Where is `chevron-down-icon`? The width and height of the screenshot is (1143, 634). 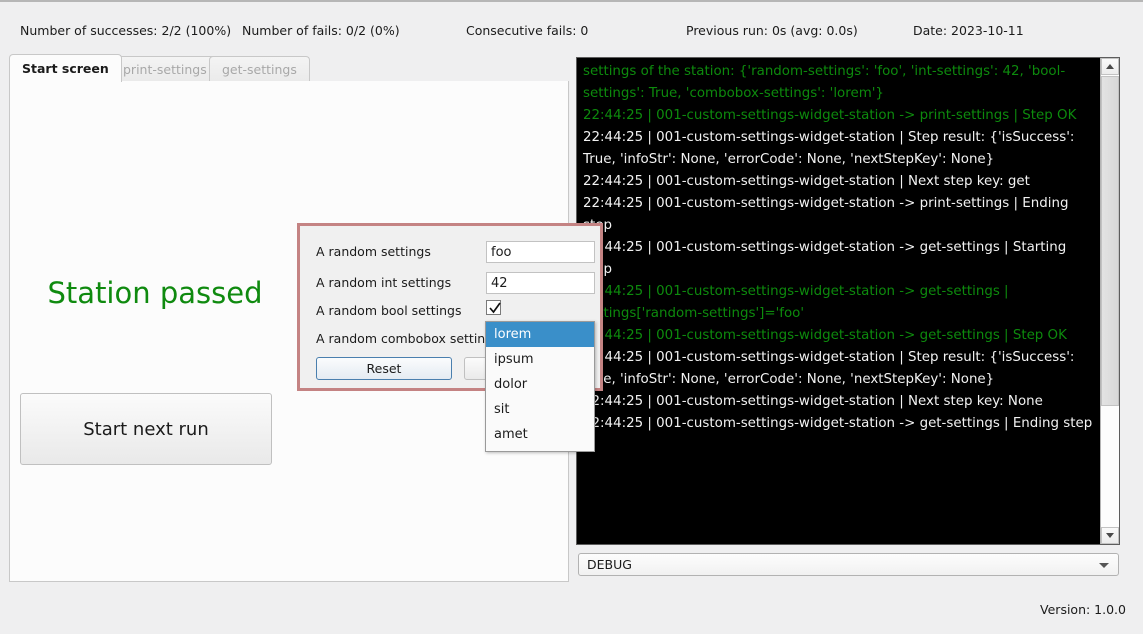 chevron-down-icon is located at coordinates (1104, 565).